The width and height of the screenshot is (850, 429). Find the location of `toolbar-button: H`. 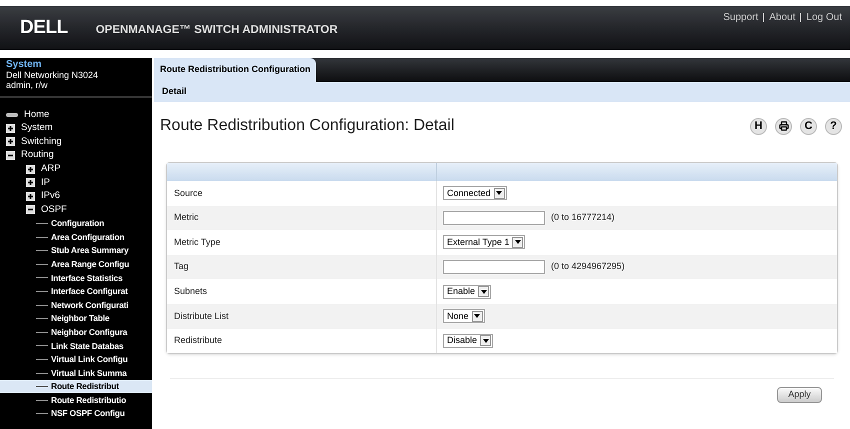

toolbar-button: H is located at coordinates (758, 126).